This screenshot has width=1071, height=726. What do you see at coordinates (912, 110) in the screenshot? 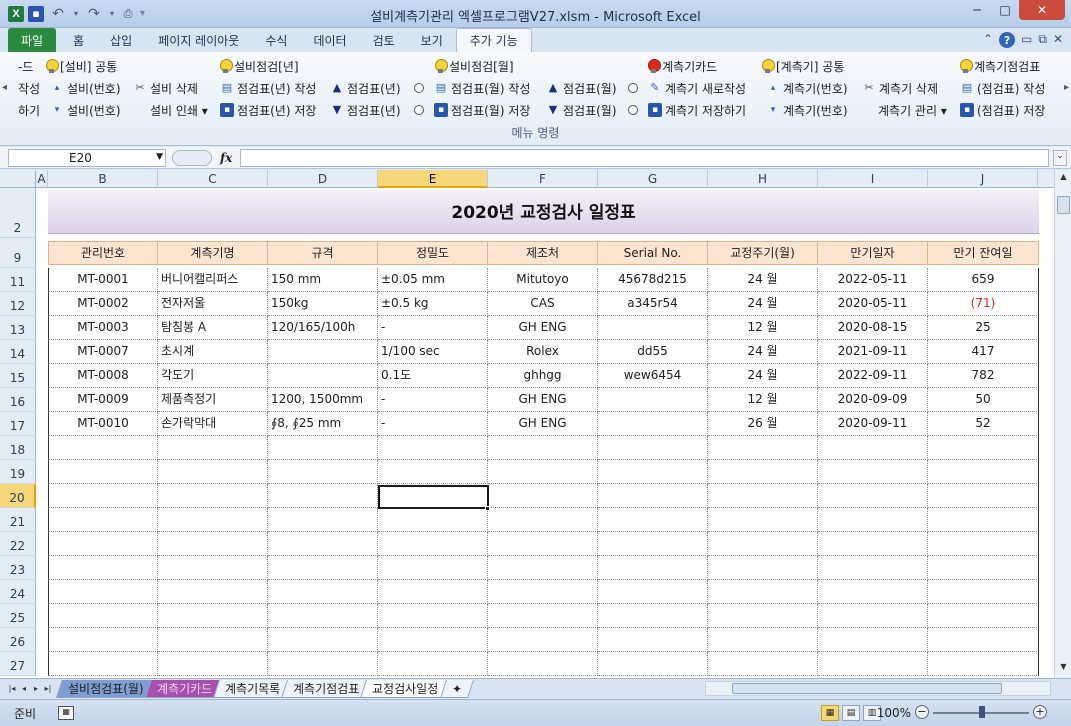
I see `ribbon-item-manage-gauge: 계측기 관리 ▾` at bounding box center [912, 110].